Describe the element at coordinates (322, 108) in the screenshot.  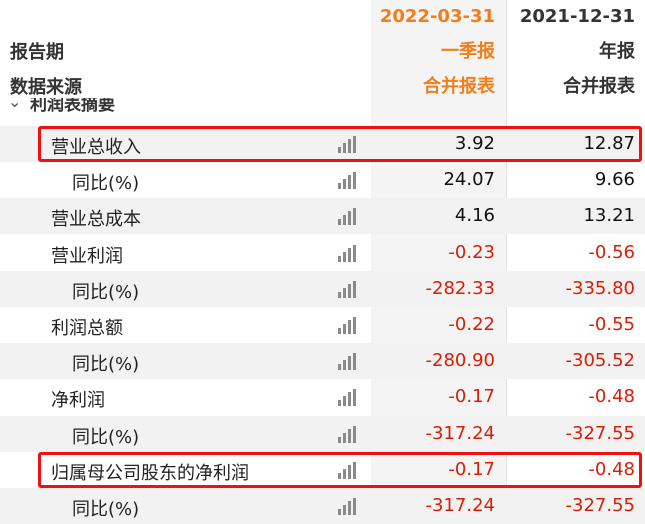
I see `section-profit-summary: ⌄ 利润表摘要` at that location.